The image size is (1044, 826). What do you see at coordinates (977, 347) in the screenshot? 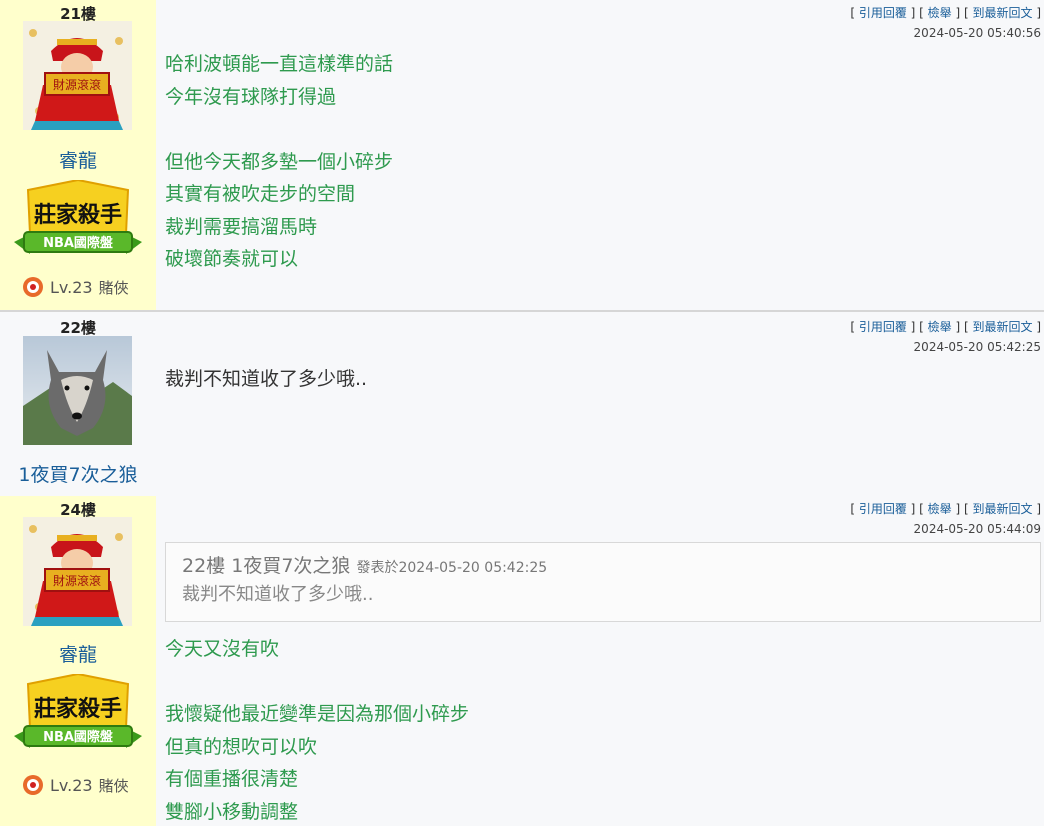
I see `post-time: 2024-05-20 05:42:25` at bounding box center [977, 347].